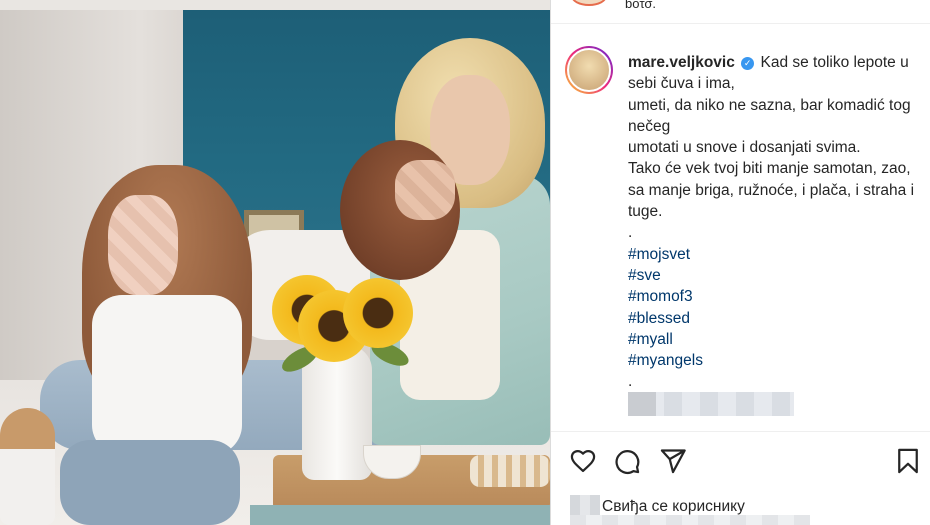 This screenshot has height=525, width=930. I want to click on blurred-text, so click(690, 520).